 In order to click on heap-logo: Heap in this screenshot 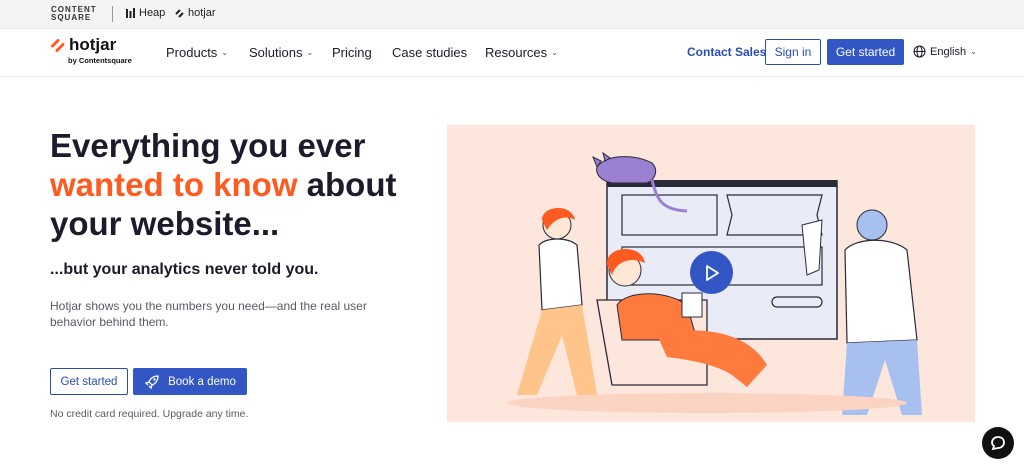, I will do `click(145, 13)`.